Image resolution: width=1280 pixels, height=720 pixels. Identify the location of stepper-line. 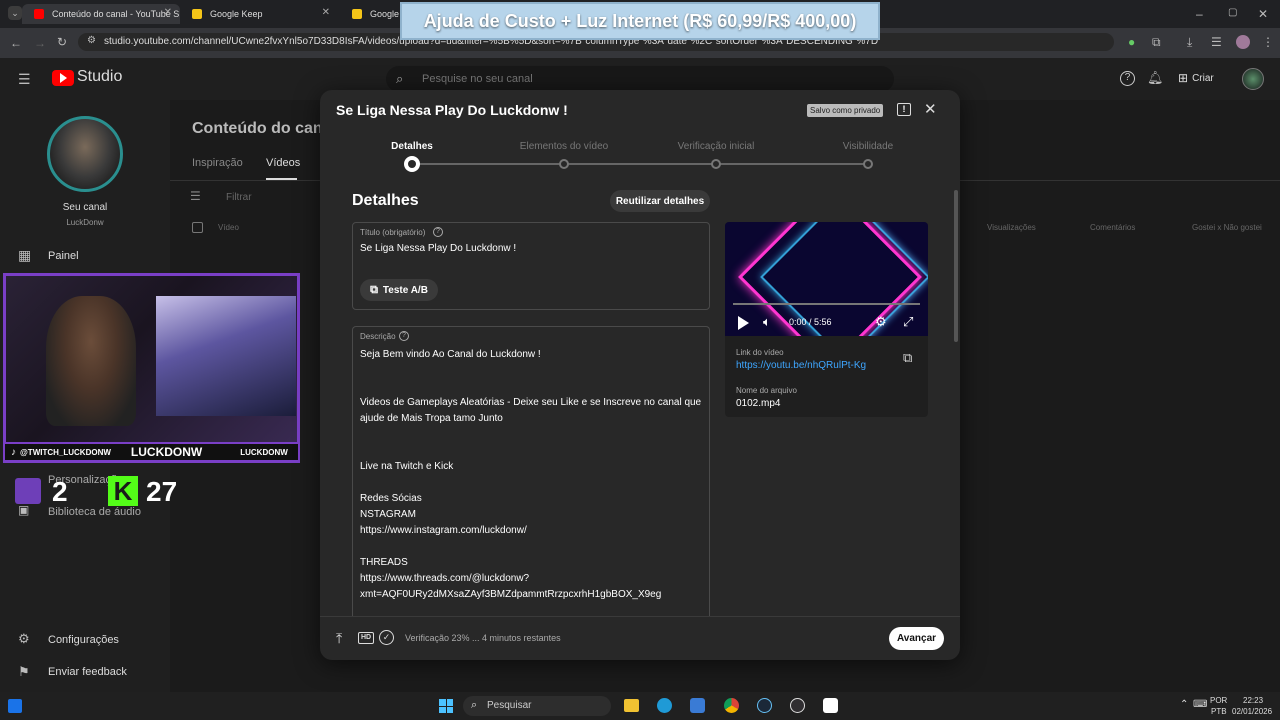
(640, 164).